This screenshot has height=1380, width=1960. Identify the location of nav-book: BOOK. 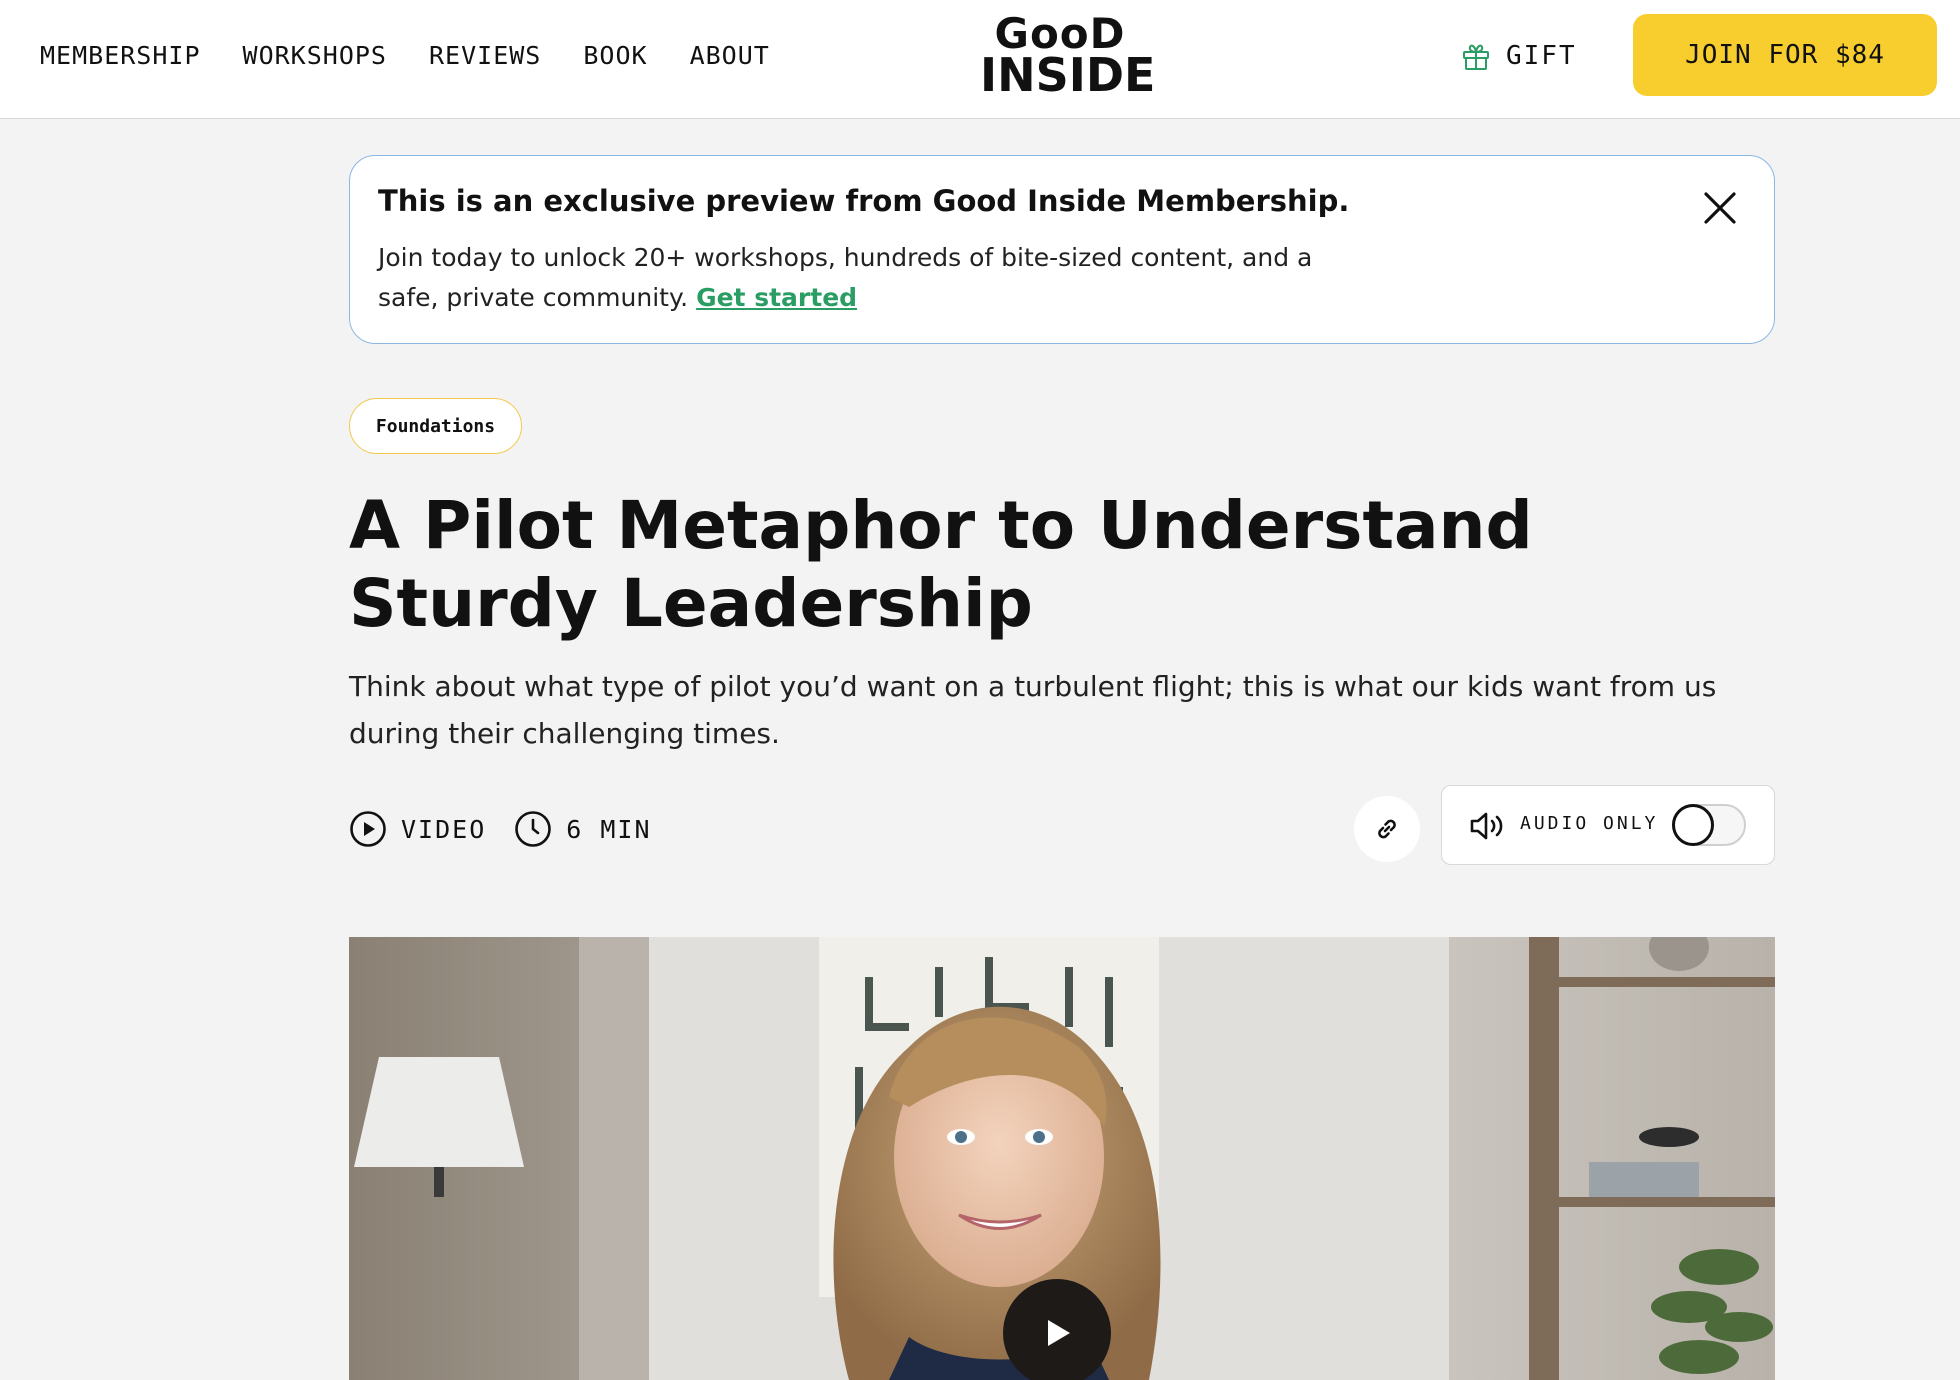
(615, 55).